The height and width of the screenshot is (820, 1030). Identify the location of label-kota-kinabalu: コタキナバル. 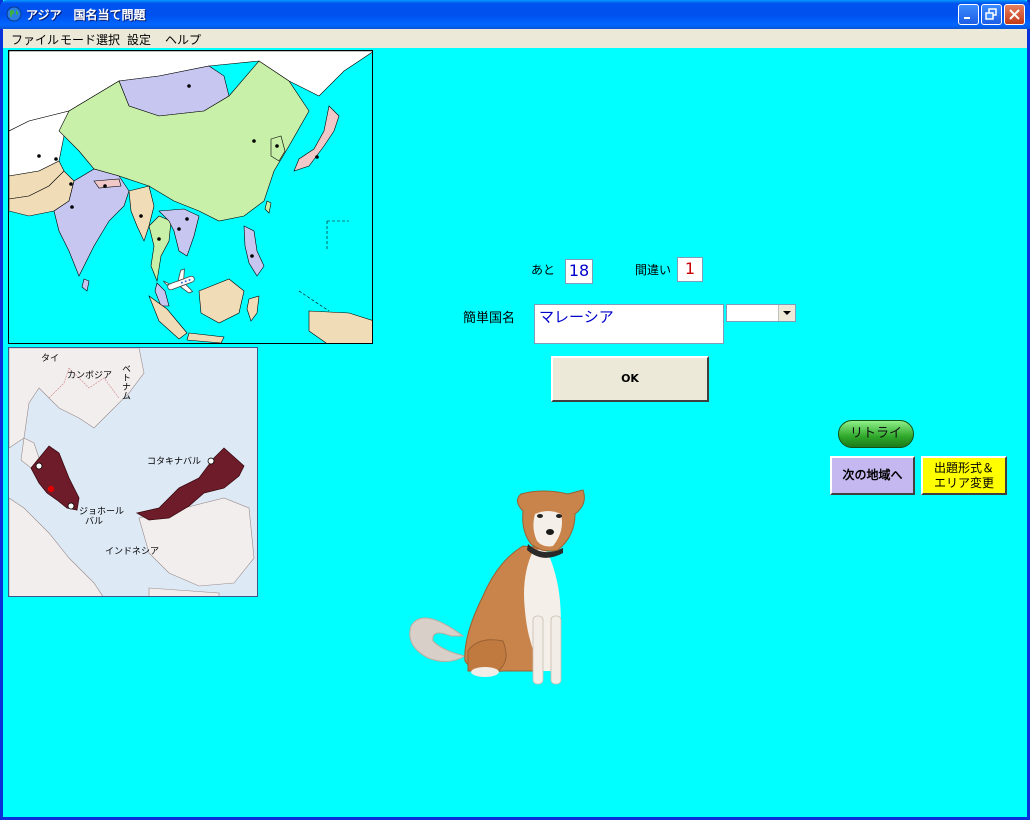
(174, 462).